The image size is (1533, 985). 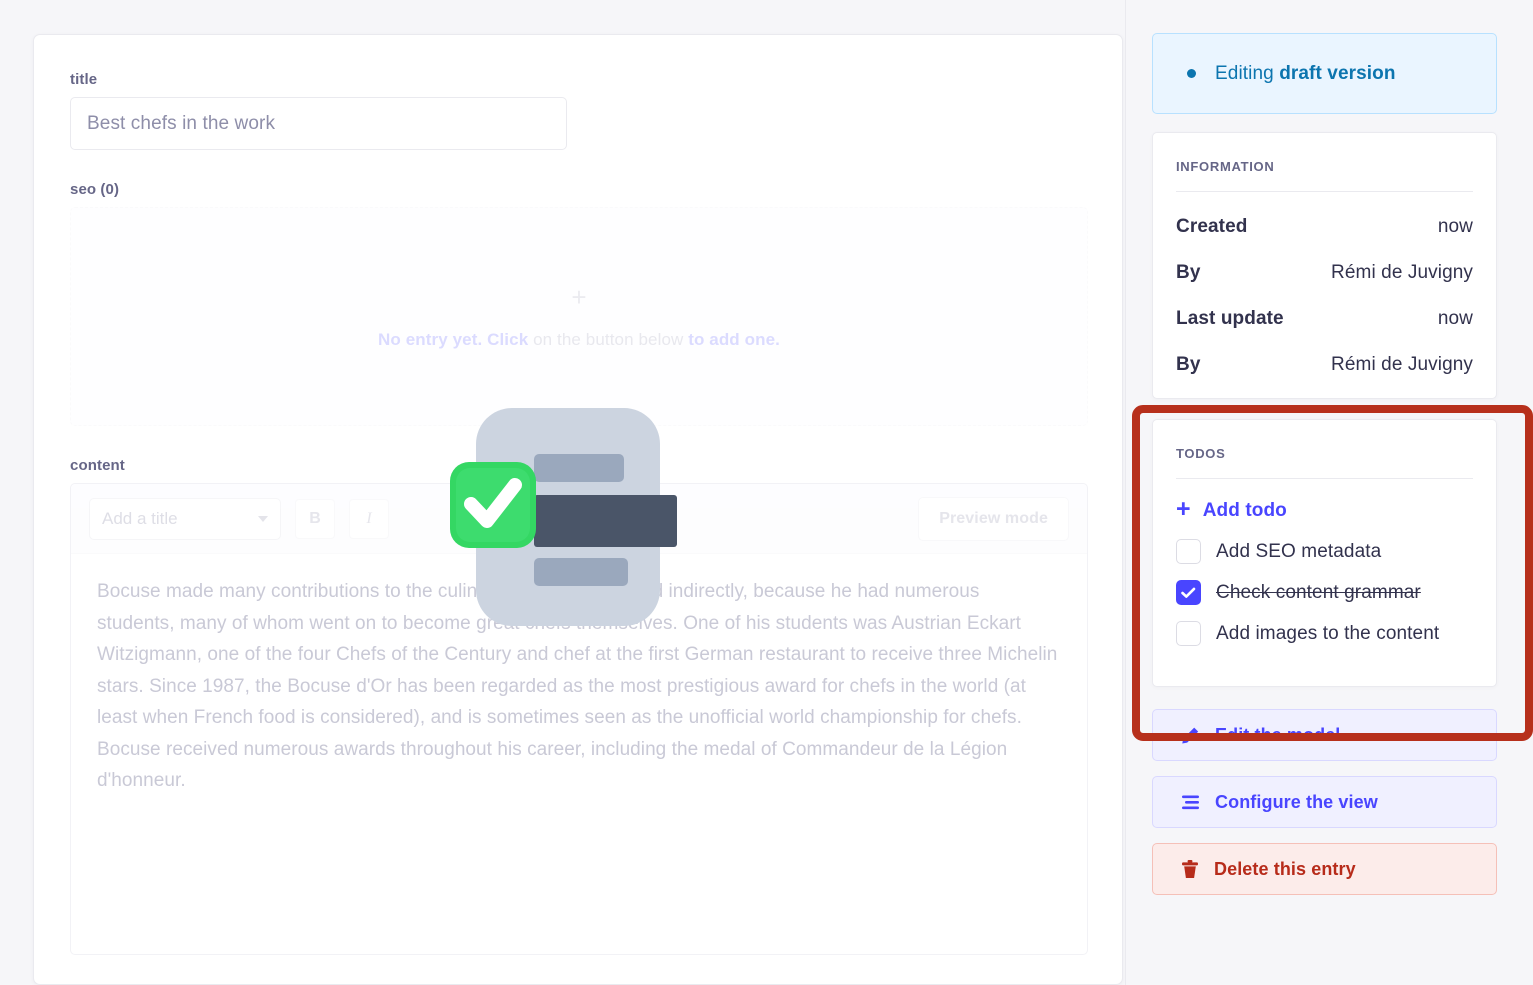 I want to click on info-row-key: Created, so click(x=1212, y=226).